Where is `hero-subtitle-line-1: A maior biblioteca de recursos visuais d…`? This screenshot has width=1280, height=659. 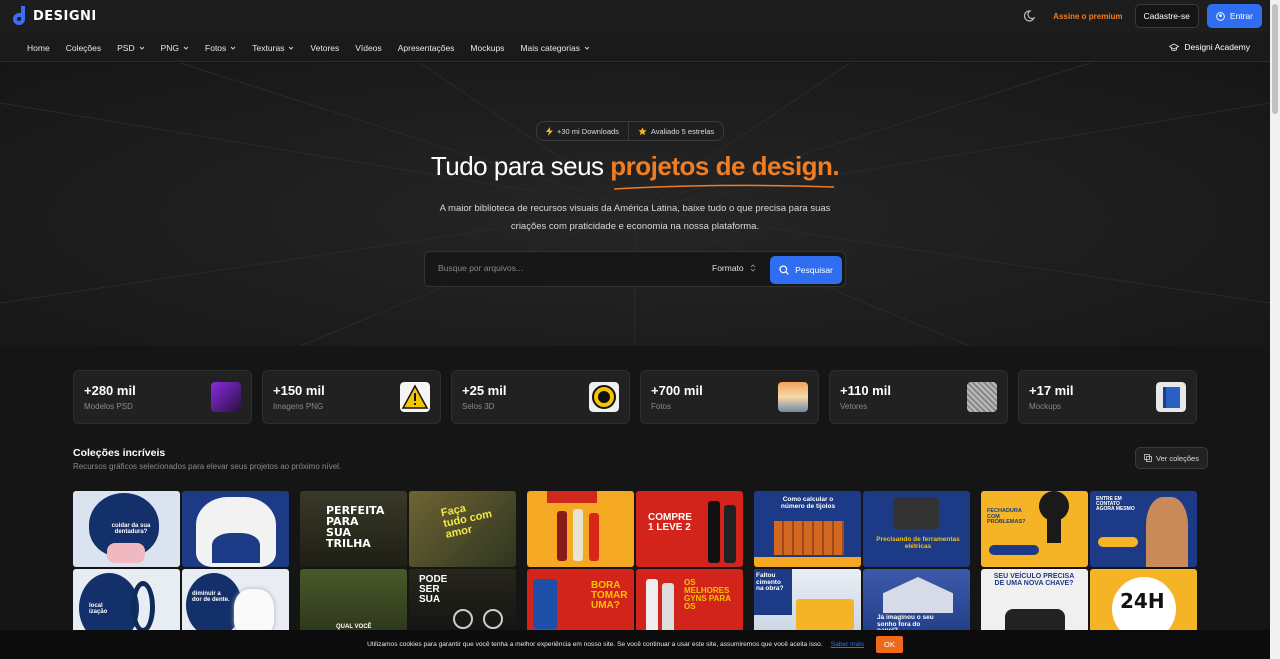 hero-subtitle-line-1: A maior biblioteca de recursos visuais d… is located at coordinates (635, 208).